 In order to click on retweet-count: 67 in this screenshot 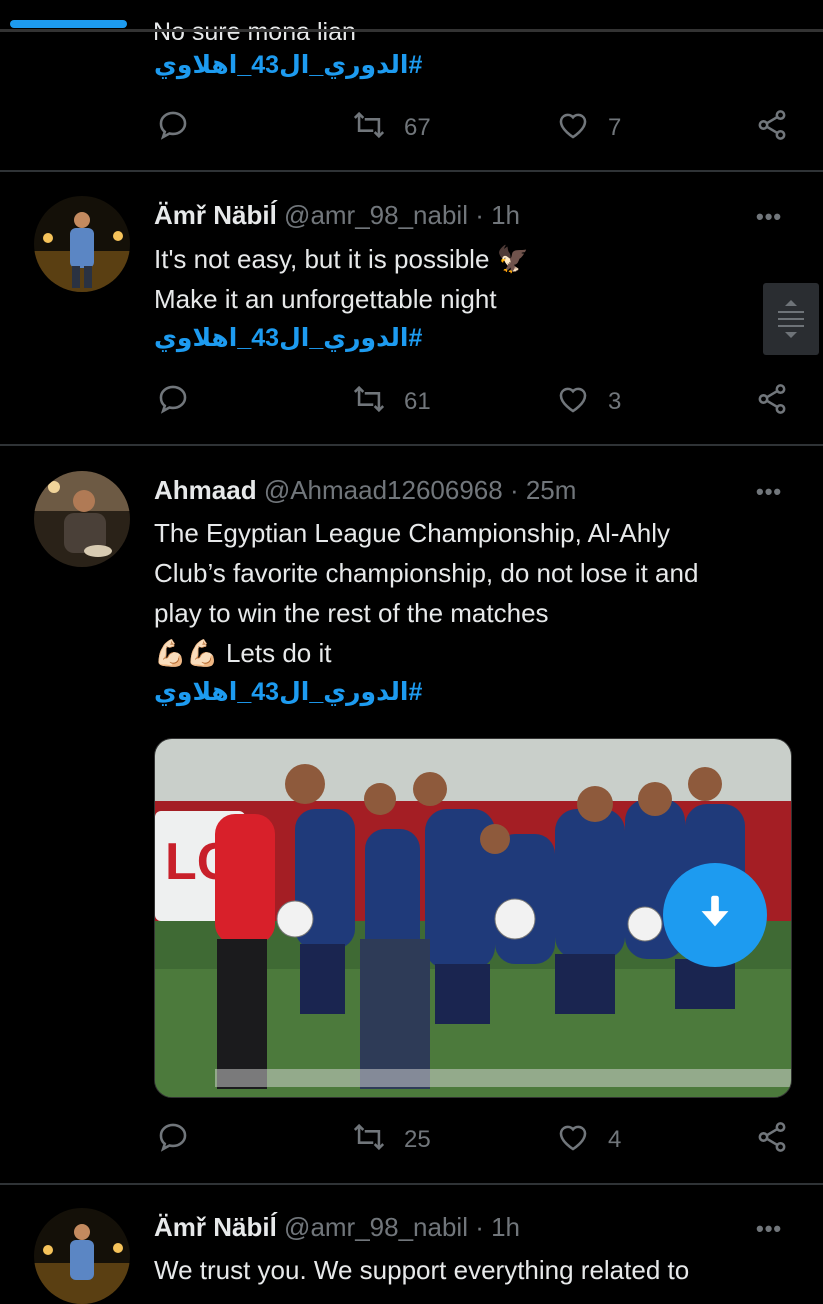, I will do `click(417, 127)`.